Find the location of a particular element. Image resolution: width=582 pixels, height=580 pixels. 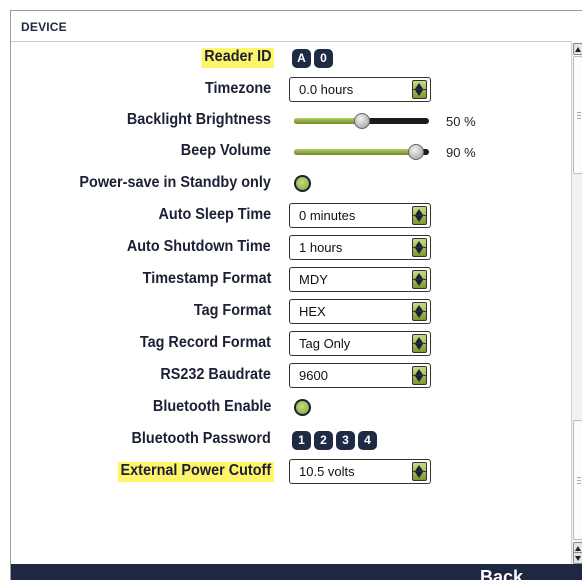

timestamp-format-label: Timestamp Format is located at coordinates (206, 278).